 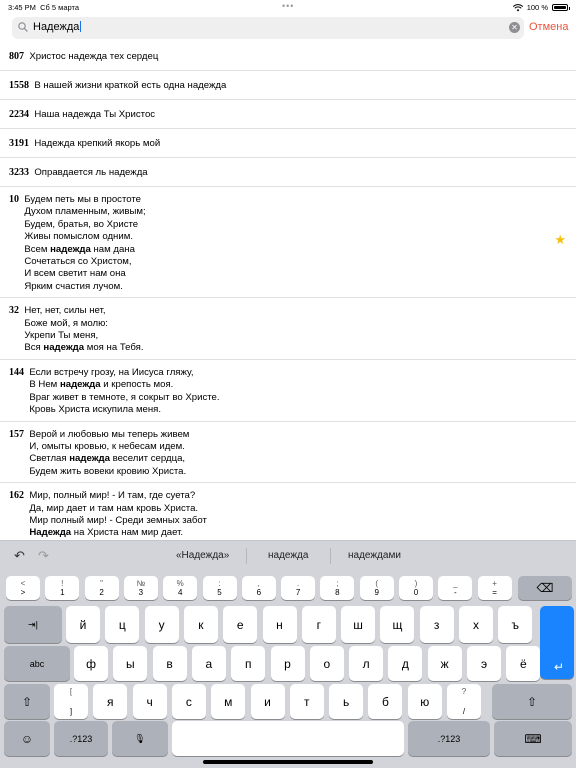 I want to click on key-letter: к, so click(x=200, y=624).